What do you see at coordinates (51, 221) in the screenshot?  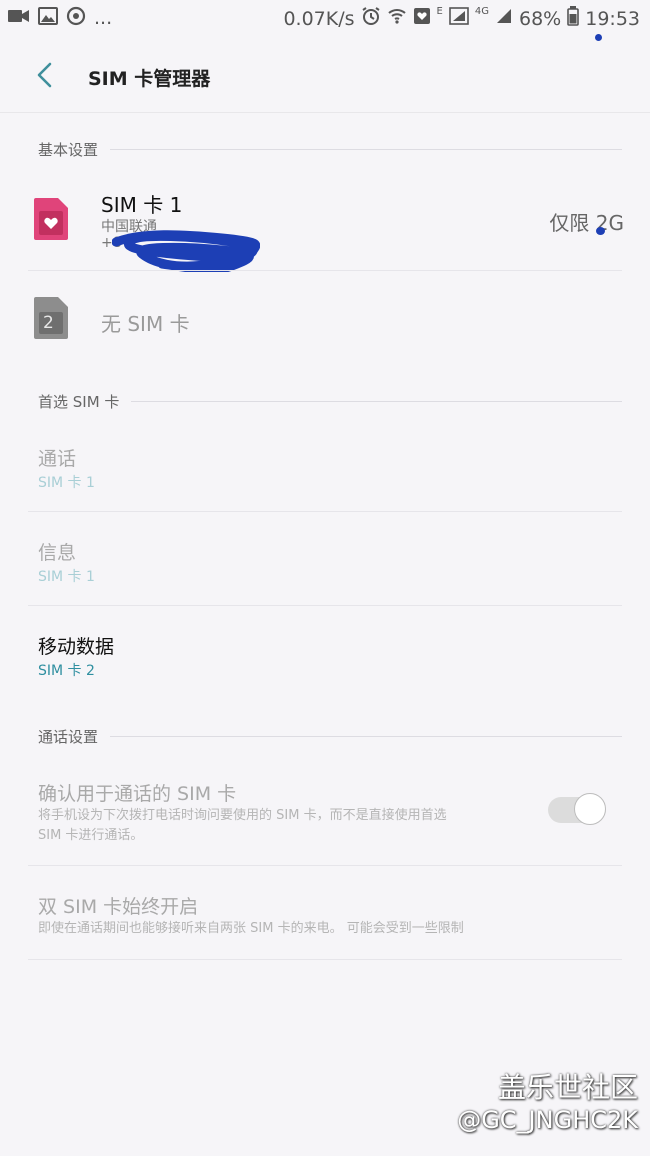 I see `sim-card-1-icon` at bounding box center [51, 221].